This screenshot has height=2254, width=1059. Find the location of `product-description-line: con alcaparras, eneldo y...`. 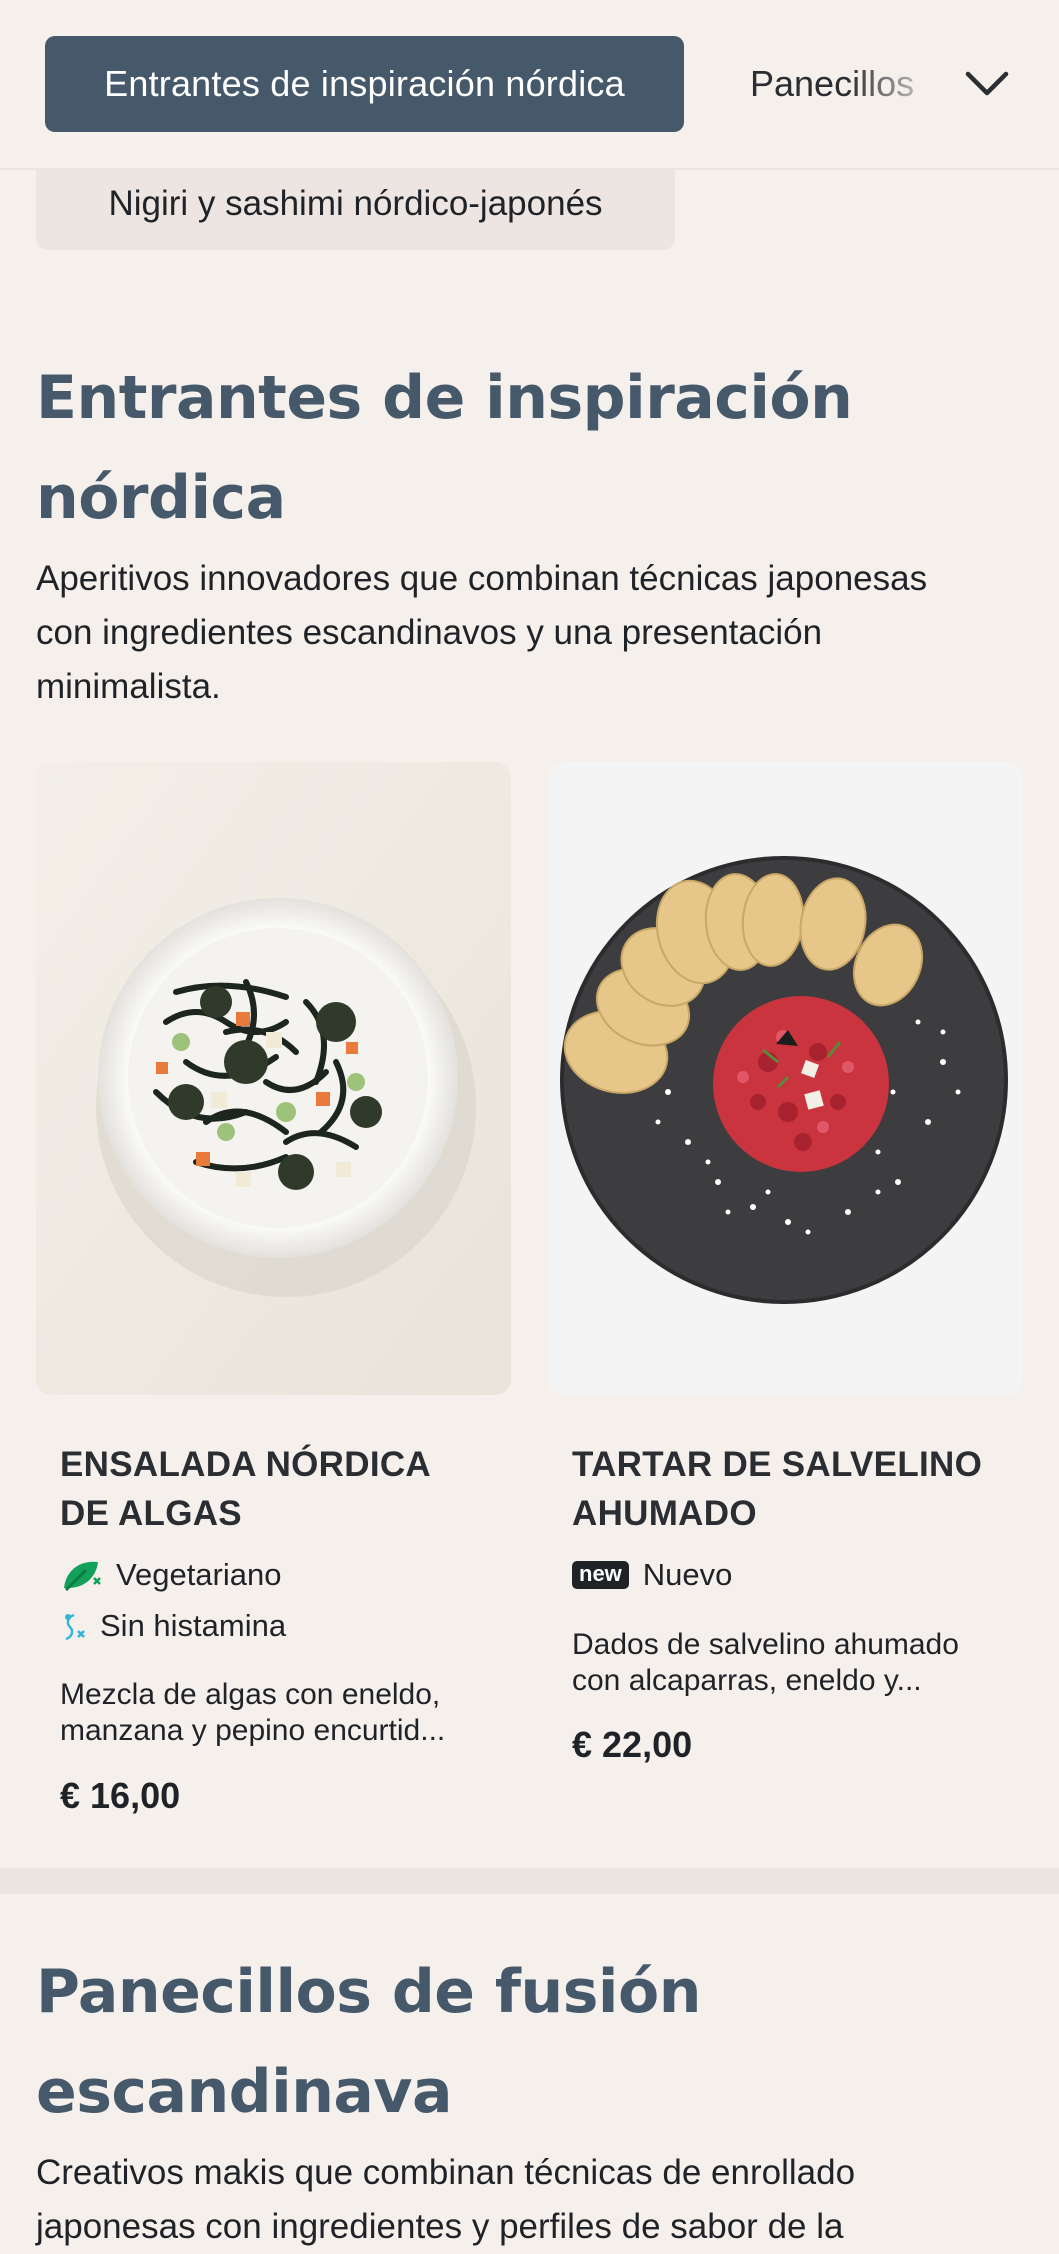

product-description-line: con alcaparras, eneldo y... is located at coordinates (747, 1680).